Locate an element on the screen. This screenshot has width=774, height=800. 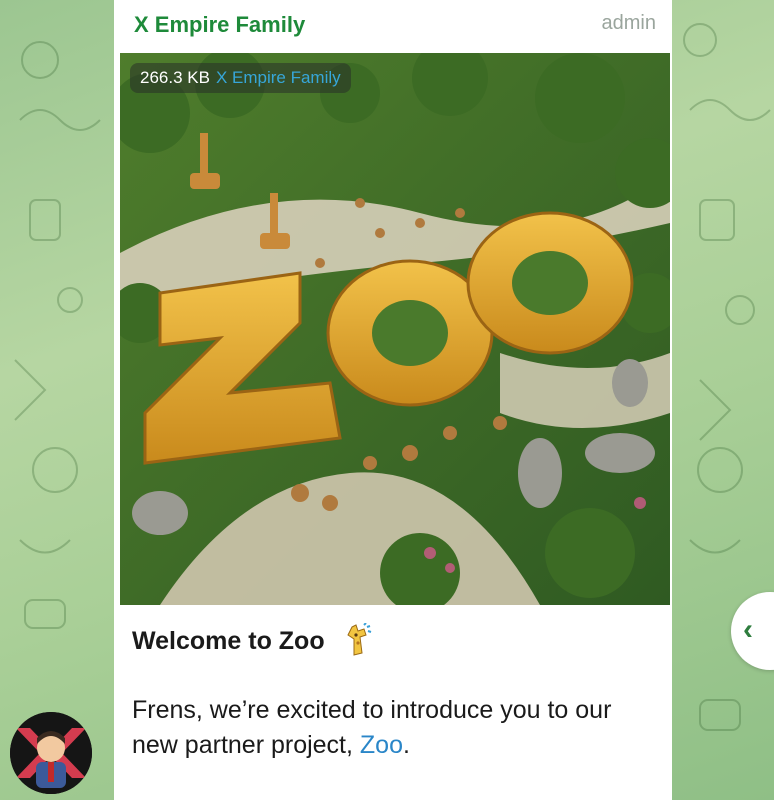
back-button: ‹ is located at coordinates (752, 631).